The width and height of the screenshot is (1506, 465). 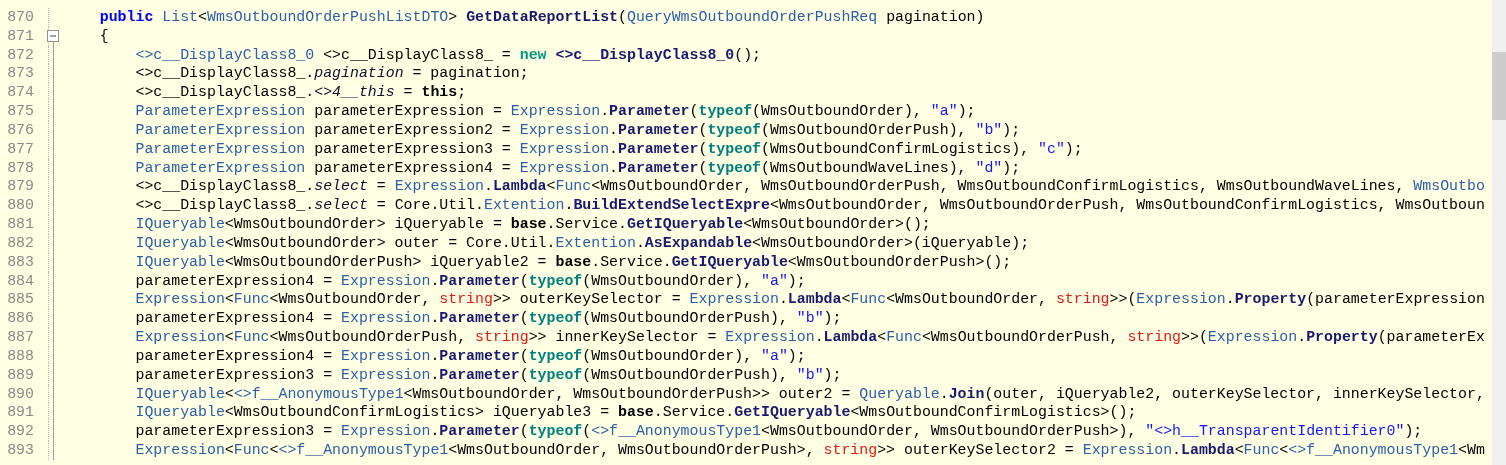 I want to click on code-line: IQueryable<WmsOutboundOrder> iQueryable = base.Service.GetIQueryable<WmsOutboundOrder>();, so click(x=533, y=224).